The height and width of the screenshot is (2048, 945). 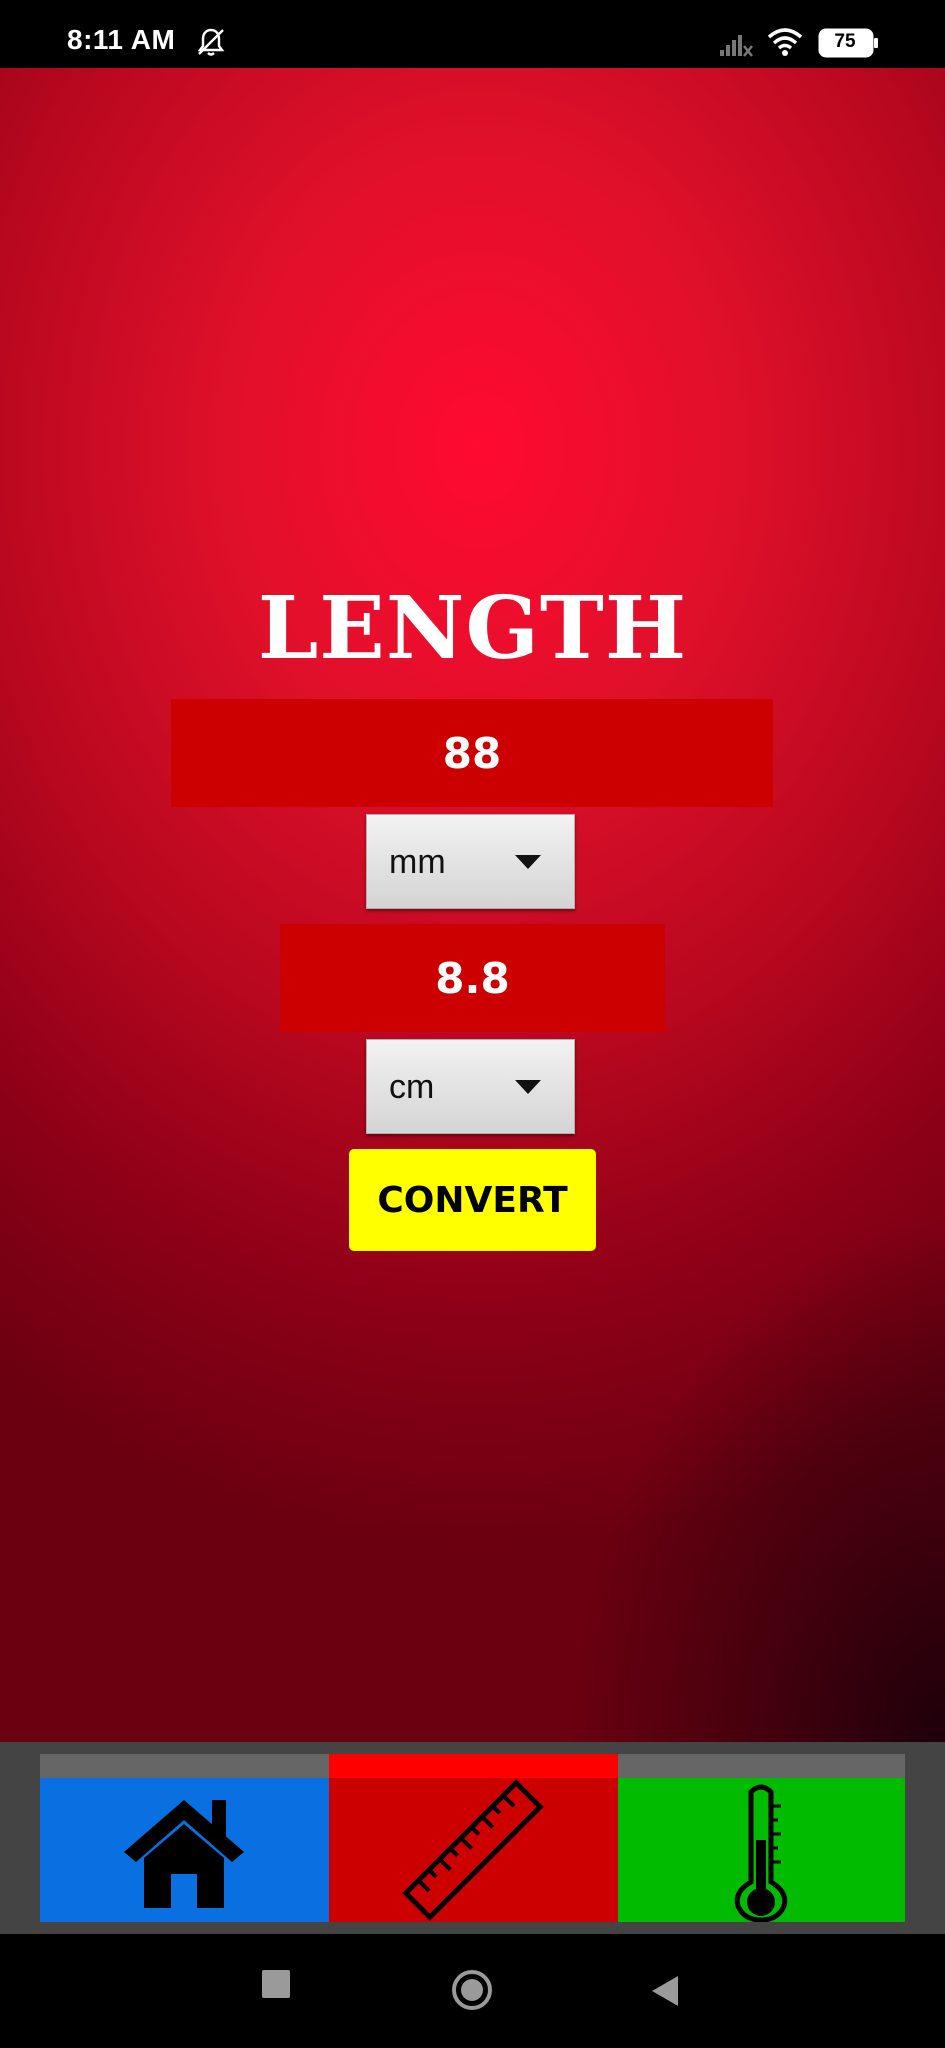 I want to click on thermometer-icon, so click(x=761, y=1853).